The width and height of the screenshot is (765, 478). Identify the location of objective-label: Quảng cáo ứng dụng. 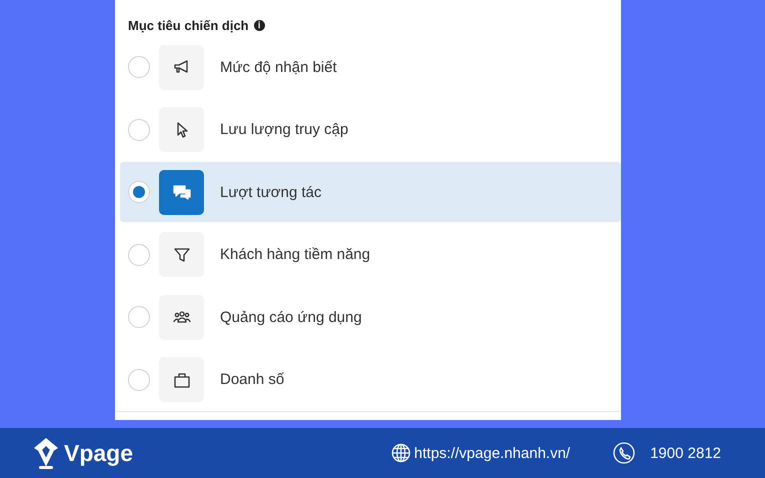
(291, 317).